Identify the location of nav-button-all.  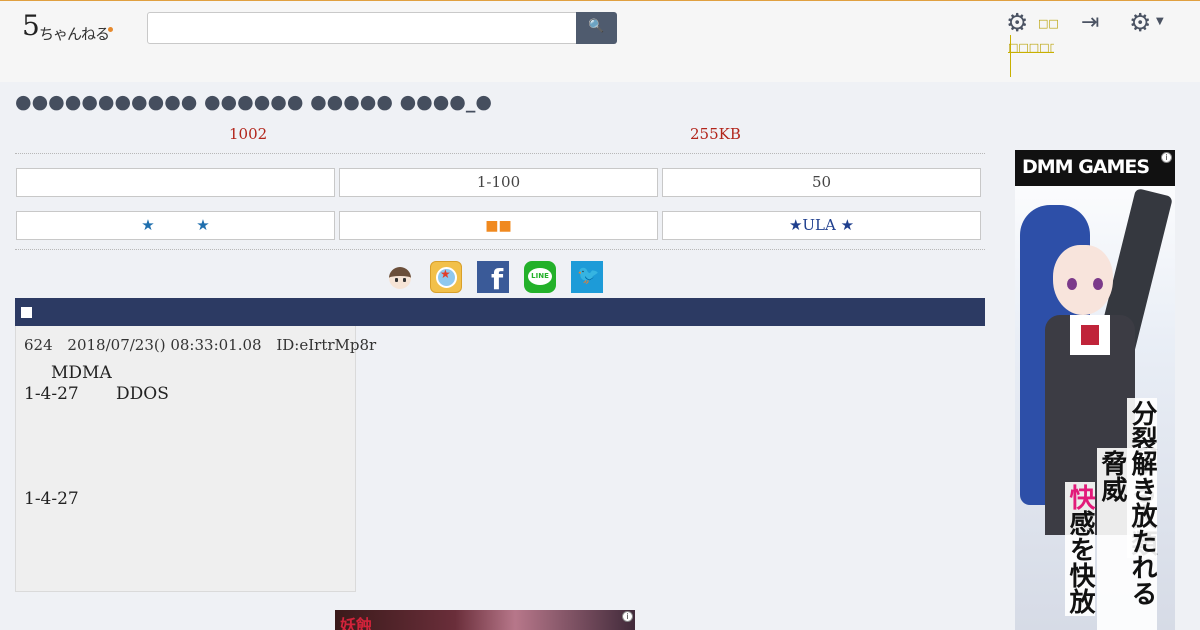
(175, 182).